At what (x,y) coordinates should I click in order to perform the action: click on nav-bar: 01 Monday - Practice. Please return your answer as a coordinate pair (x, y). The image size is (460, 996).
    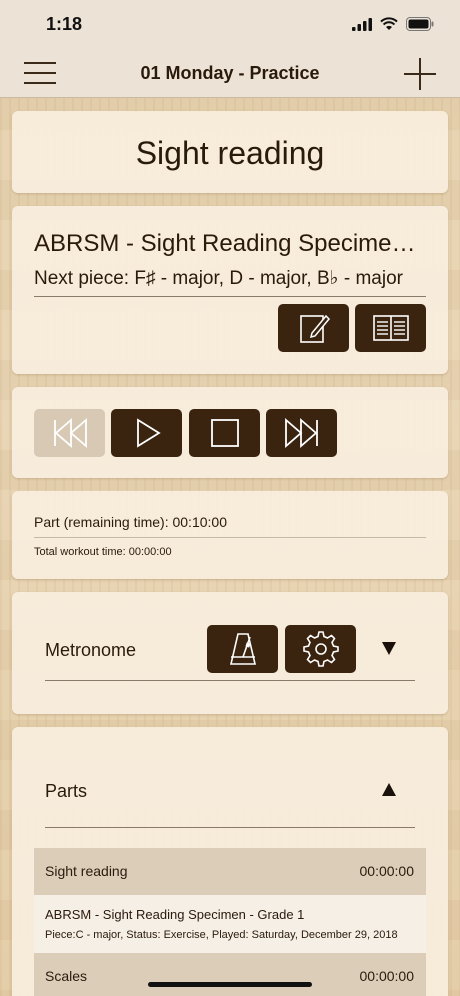
    Looking at the image, I should click on (230, 74).